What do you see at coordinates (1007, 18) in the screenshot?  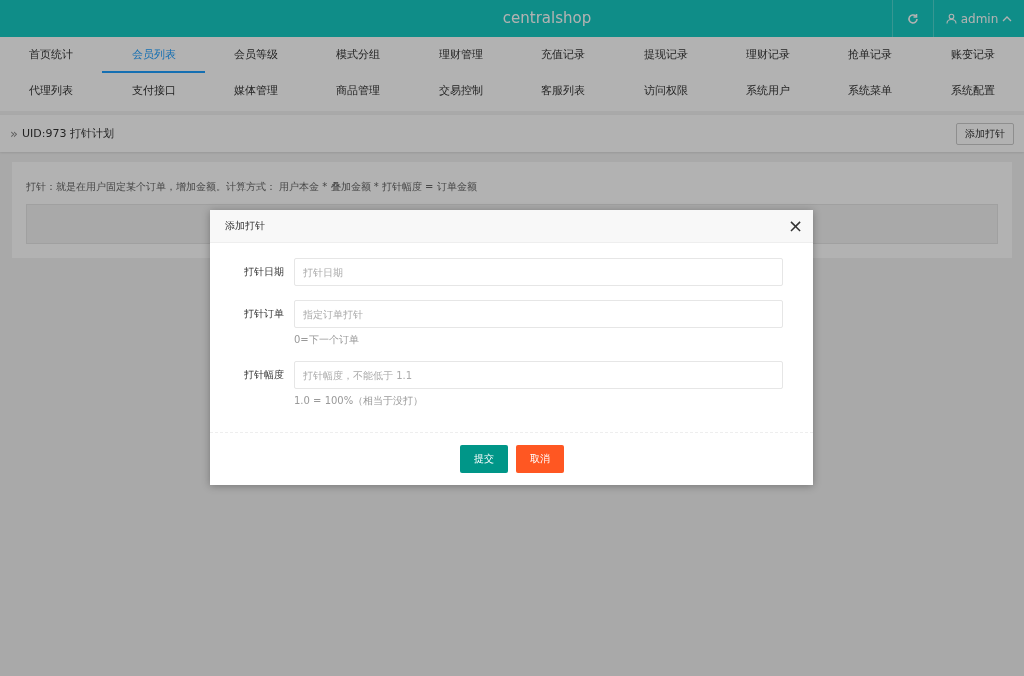 I see `caret-icon` at bounding box center [1007, 18].